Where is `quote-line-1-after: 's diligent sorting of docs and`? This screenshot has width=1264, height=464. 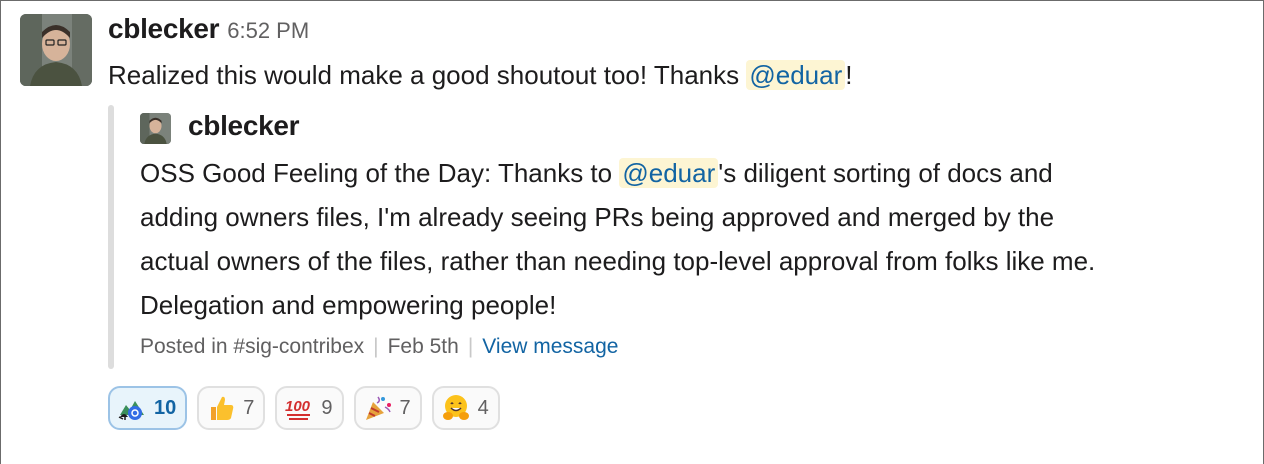 quote-line-1-after: 's diligent sorting of docs and is located at coordinates (885, 173).